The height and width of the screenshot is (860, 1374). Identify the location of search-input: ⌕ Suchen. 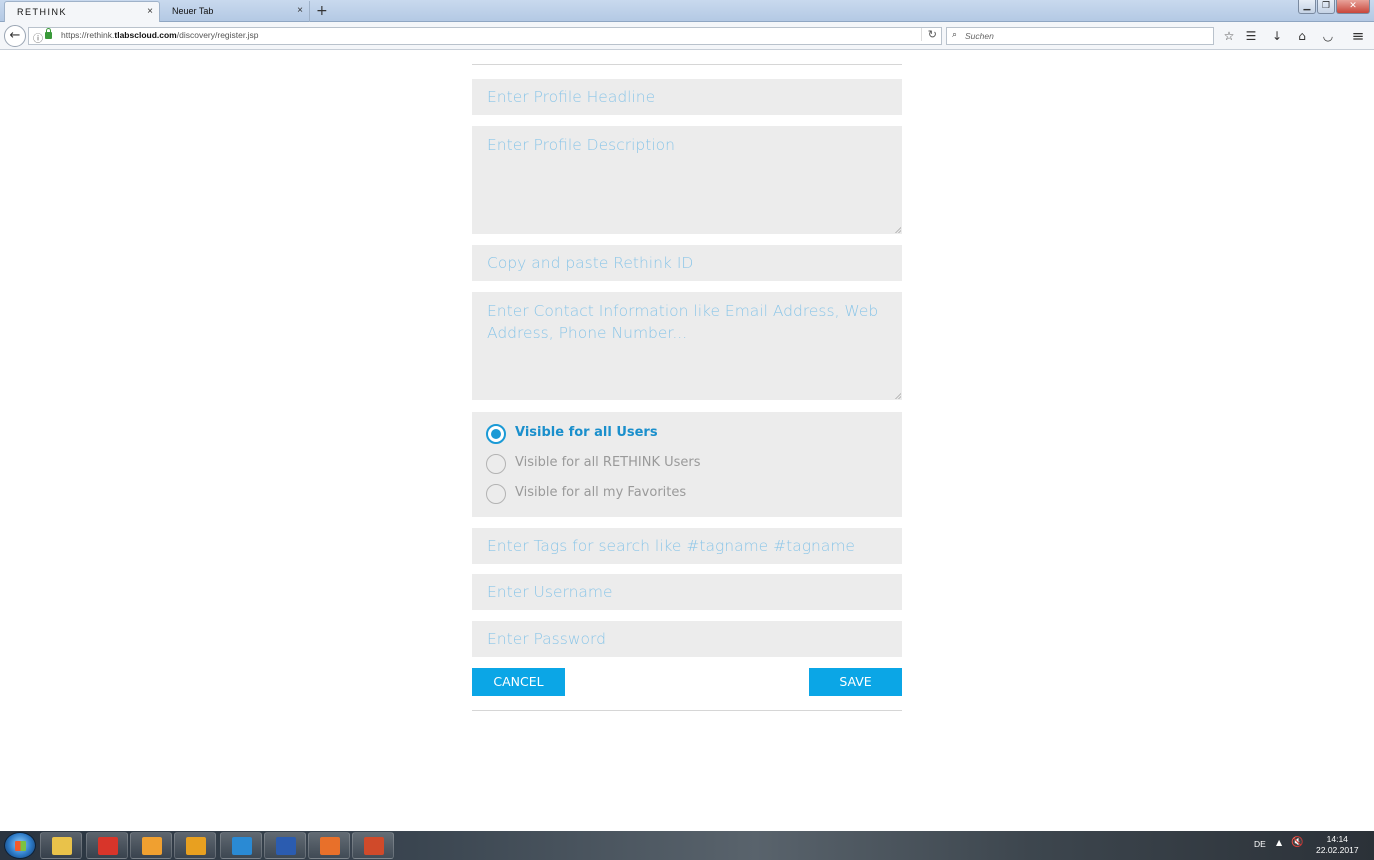
(1080, 36).